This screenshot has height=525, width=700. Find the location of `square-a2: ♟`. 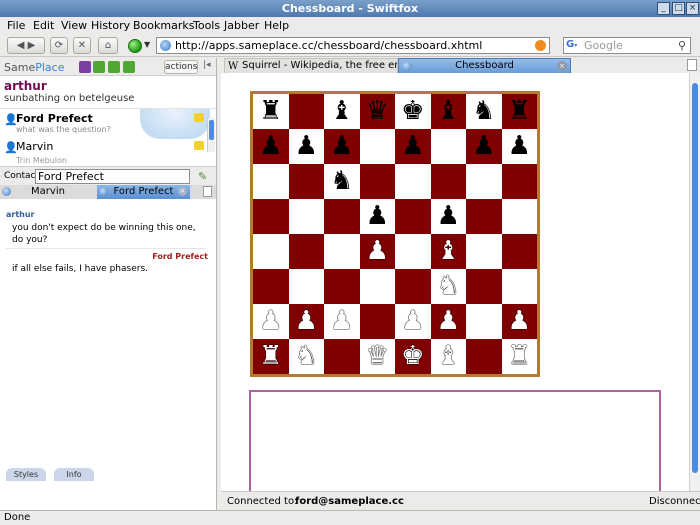

square-a2: ♟ is located at coordinates (271, 321).